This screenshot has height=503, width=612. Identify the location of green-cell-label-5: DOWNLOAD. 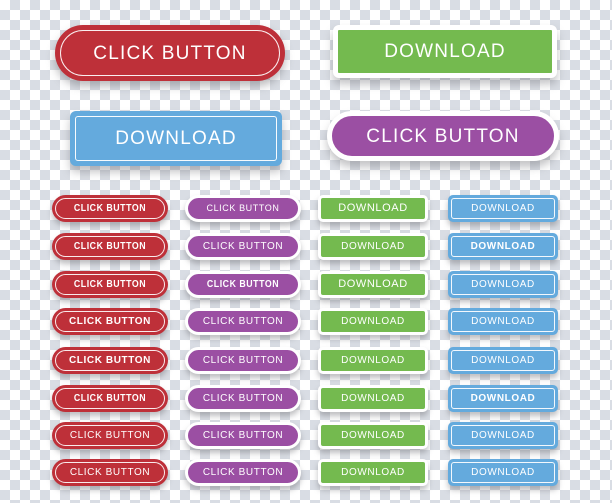
(373, 360).